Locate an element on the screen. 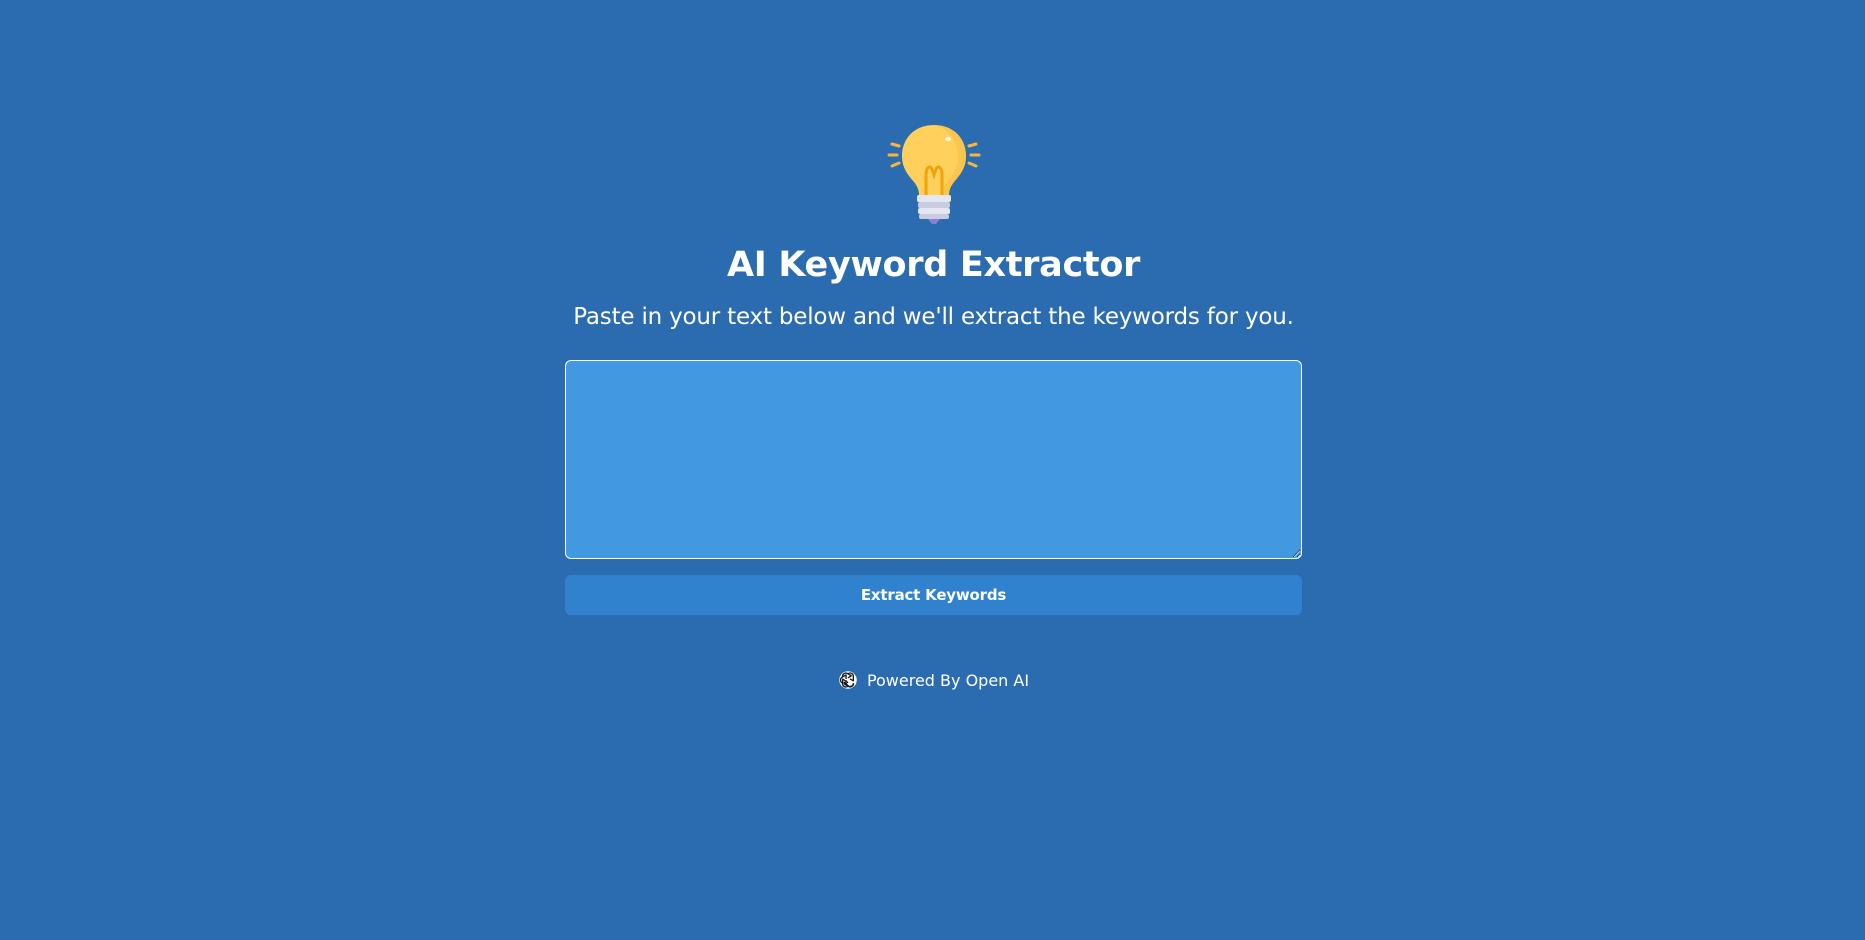 The height and width of the screenshot is (940, 1865). powered-by-footer: Powered By Open AI is located at coordinates (933, 680).